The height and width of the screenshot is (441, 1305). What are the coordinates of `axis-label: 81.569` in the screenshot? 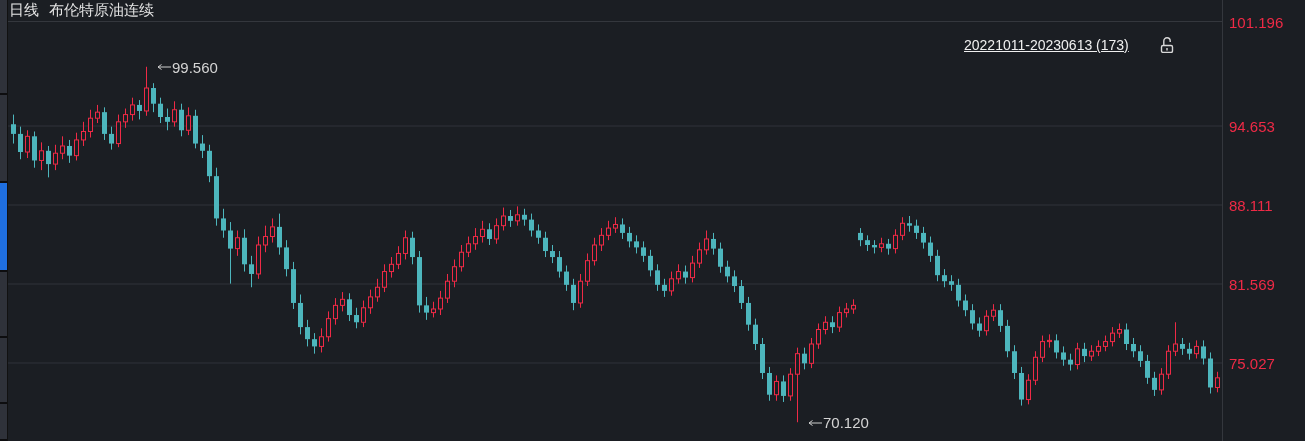 It's located at (1252, 284).